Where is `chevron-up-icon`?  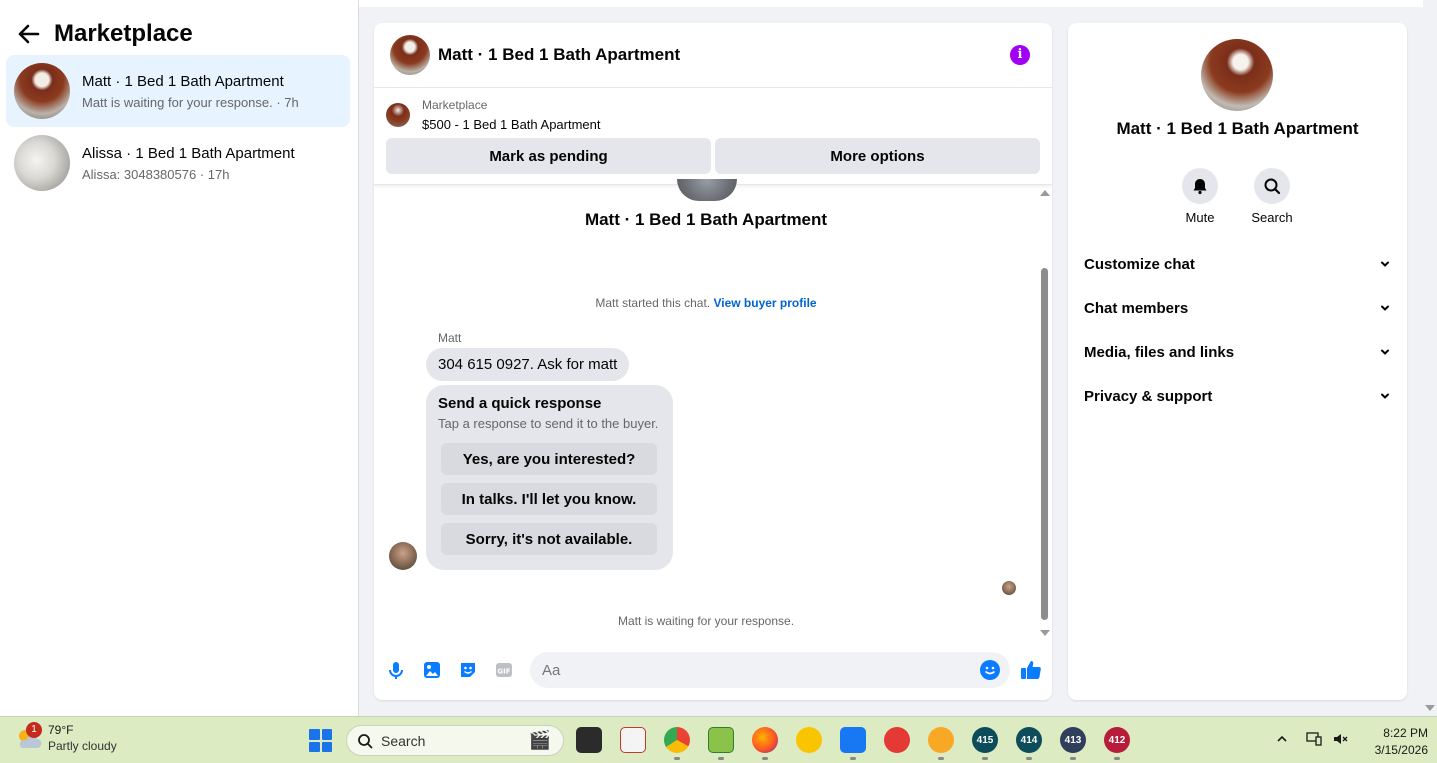 chevron-up-icon is located at coordinates (1282, 740).